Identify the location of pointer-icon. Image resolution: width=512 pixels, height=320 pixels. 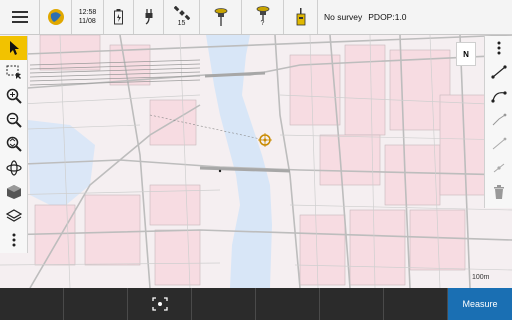
(14, 48).